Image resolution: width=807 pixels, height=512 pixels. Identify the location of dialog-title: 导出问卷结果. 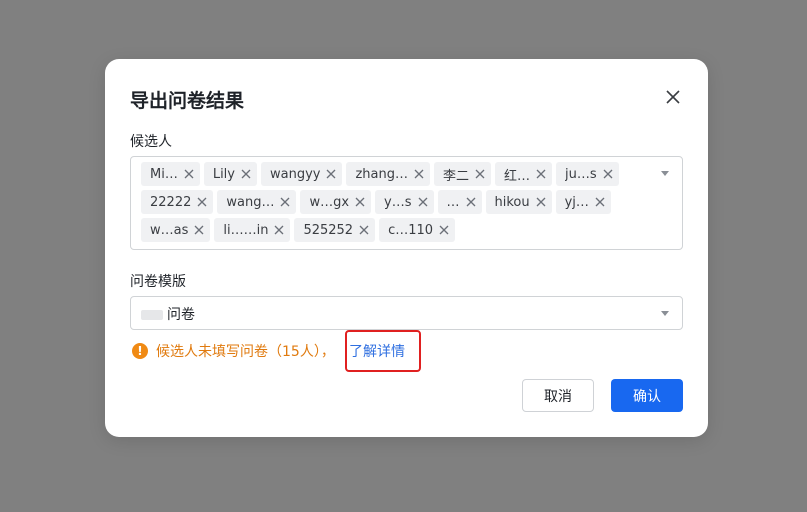
(187, 101).